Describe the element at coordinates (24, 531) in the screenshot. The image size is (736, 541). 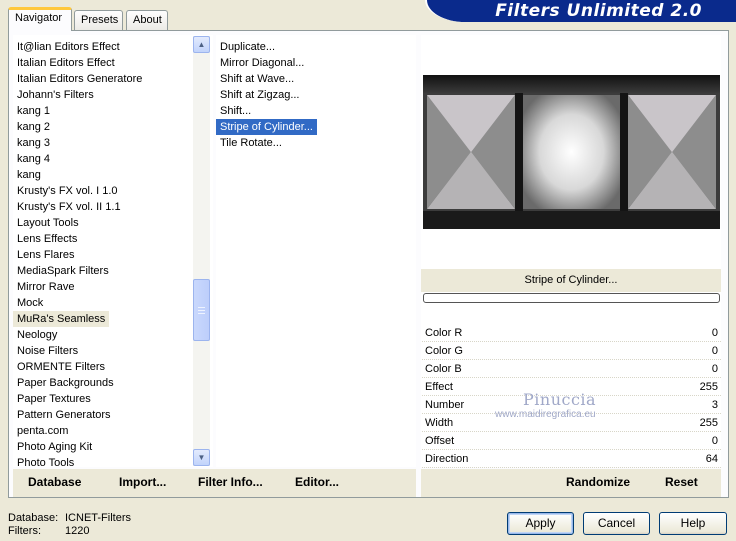
I see `filters-label: Filters:` at that location.